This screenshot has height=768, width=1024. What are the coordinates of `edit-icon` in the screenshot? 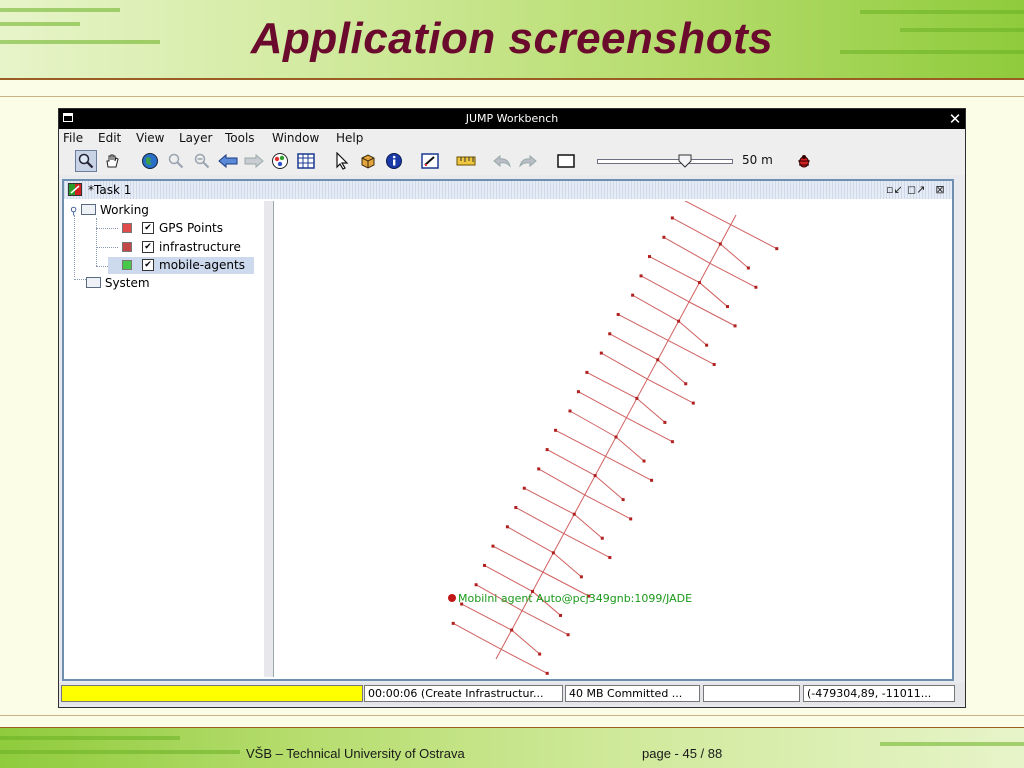 It's located at (430, 161).